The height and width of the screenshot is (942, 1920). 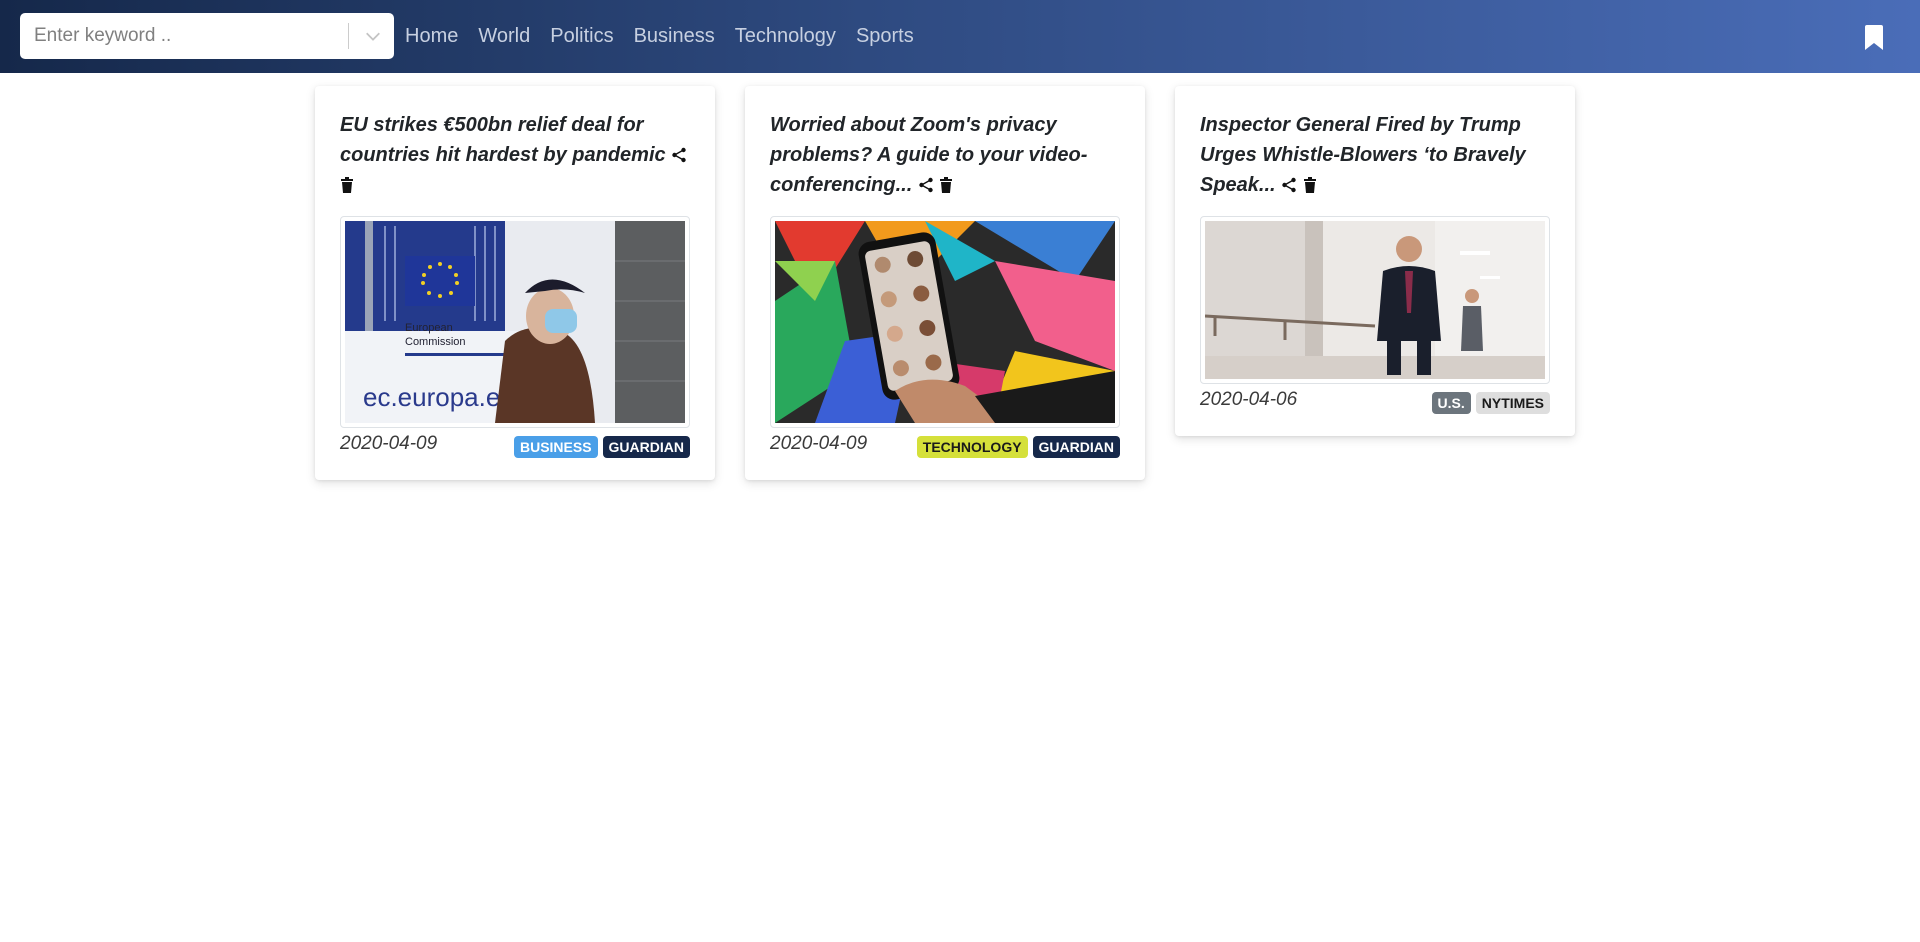 I want to click on nav-technology: Technology, so click(x=785, y=36).